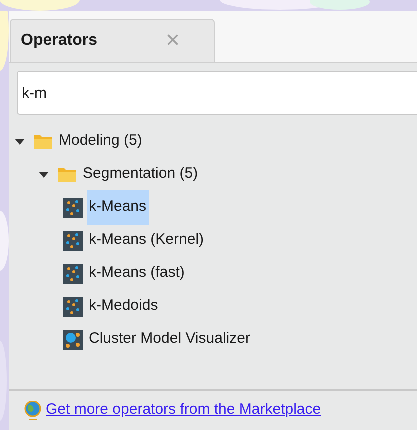  I want to click on tab: Operators ×, so click(112, 40).